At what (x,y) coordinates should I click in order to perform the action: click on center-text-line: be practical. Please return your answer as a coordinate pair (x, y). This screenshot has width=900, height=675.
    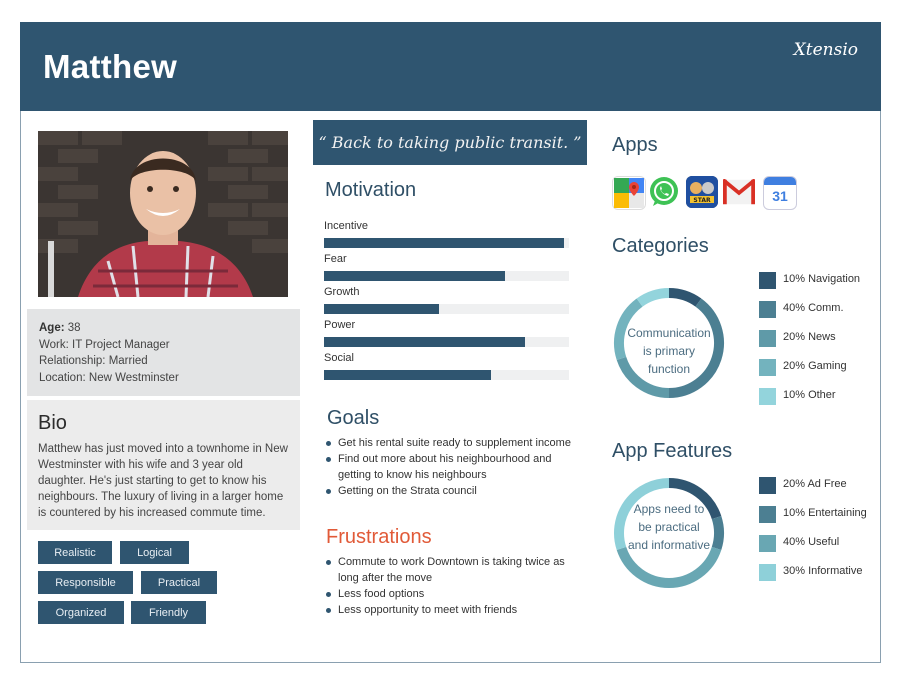
    Looking at the image, I should click on (669, 527).